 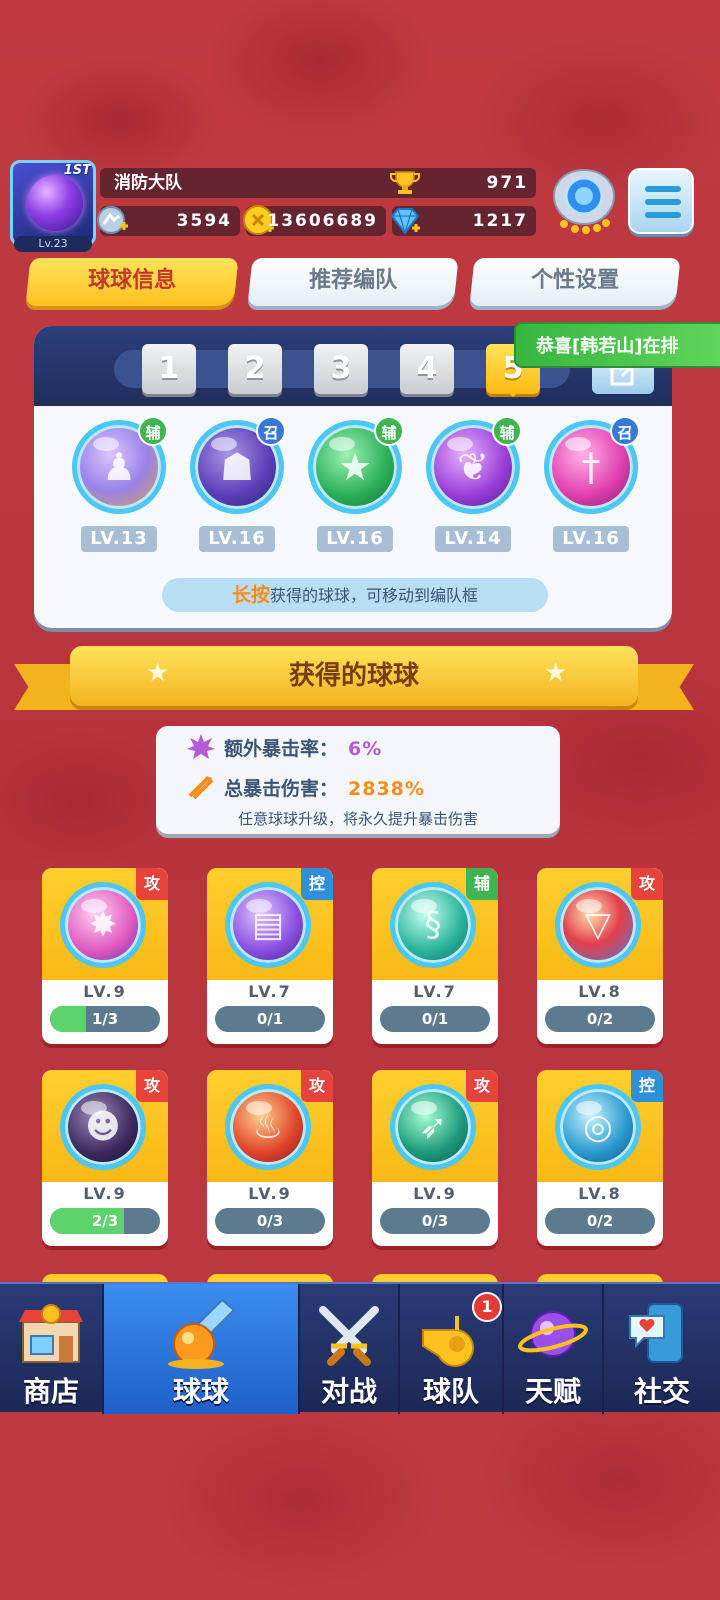 What do you see at coordinates (270, 956) in the screenshot?
I see `ball-card: ▤ 控 LV.7 0/1` at bounding box center [270, 956].